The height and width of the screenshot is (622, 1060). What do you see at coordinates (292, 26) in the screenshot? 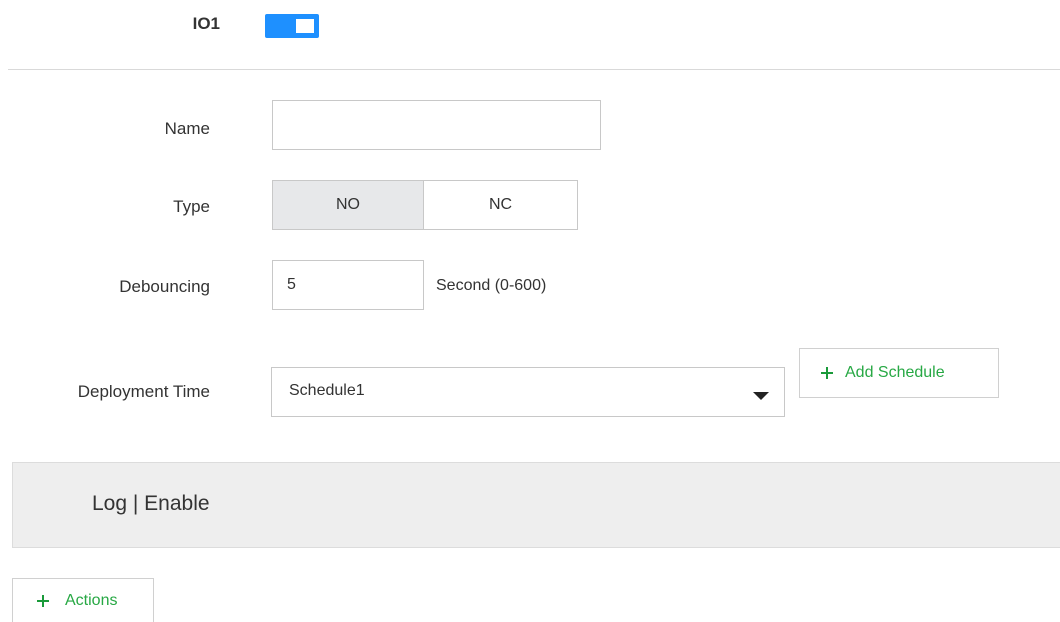
I see `io-enable-toggle` at bounding box center [292, 26].